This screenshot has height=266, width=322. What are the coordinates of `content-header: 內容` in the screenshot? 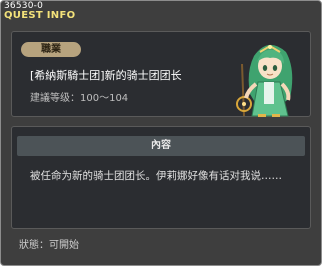 It's located at (161, 146).